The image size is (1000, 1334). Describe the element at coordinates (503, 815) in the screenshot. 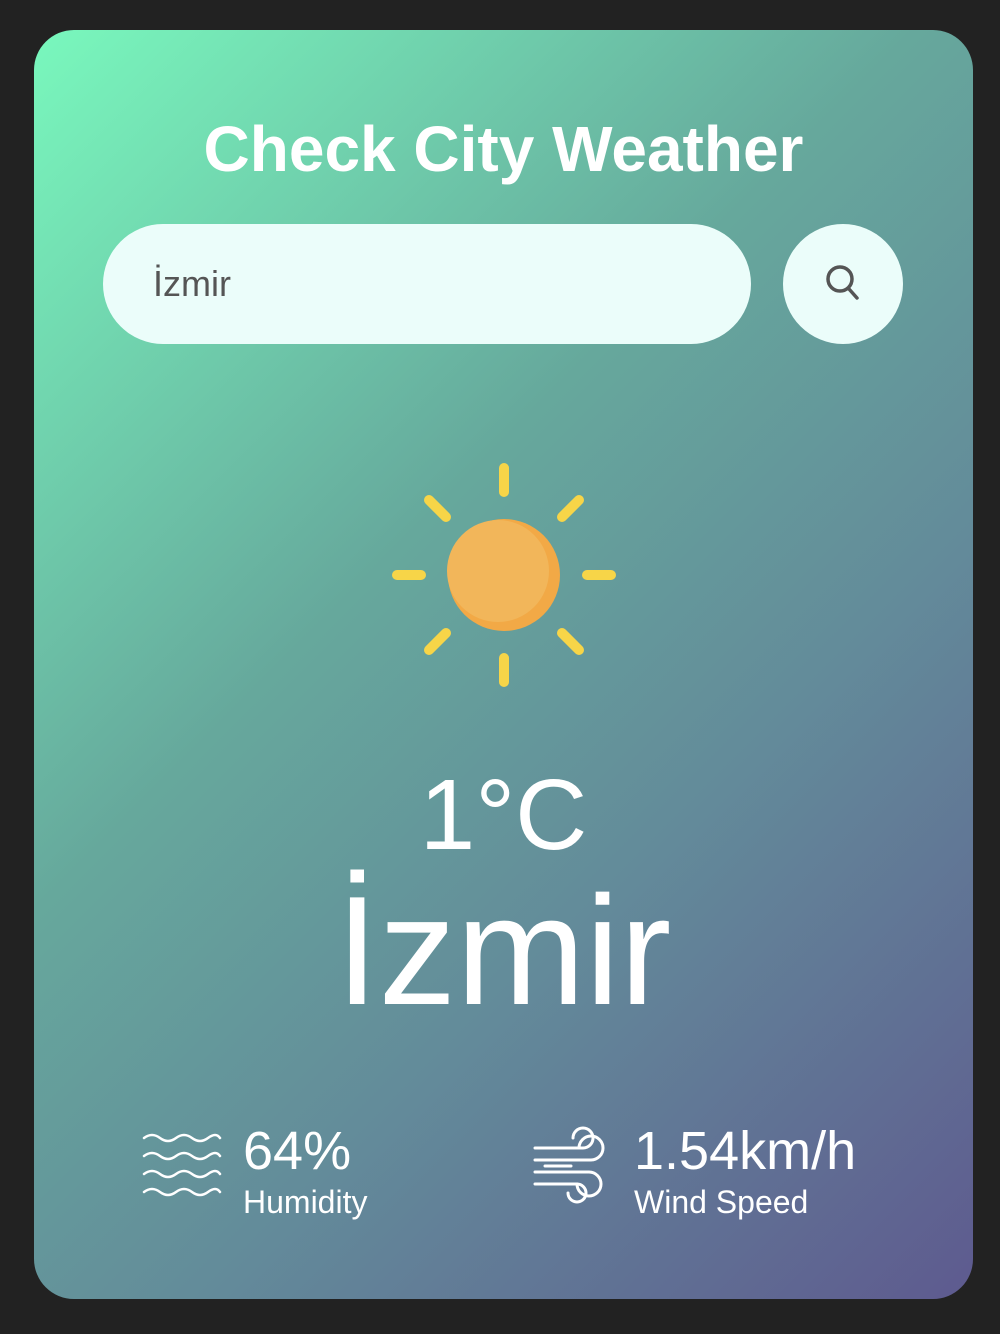

I see `temperature: 1°C` at that location.